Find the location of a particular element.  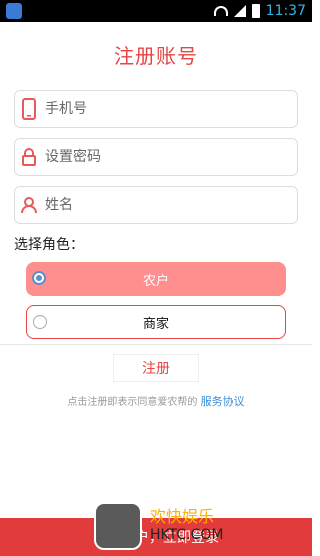

phone-icon is located at coordinates (29, 109).